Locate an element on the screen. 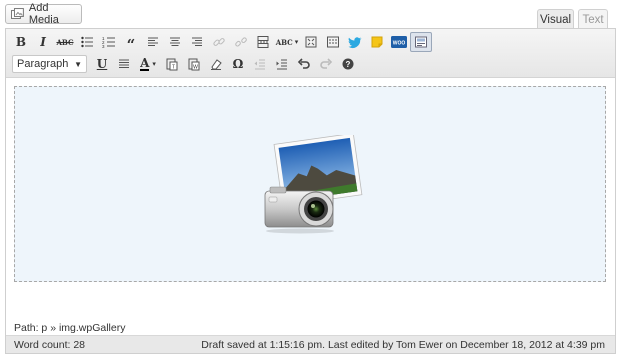 This screenshot has width=625, height=360. help-button: ? is located at coordinates (348, 64).